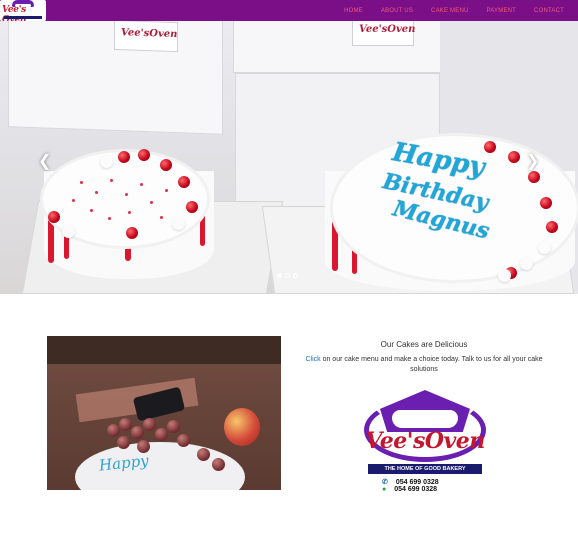 Image resolution: width=578 pixels, height=546 pixels. I want to click on logo-brand-text: Vee'sOven, so click(425, 441).